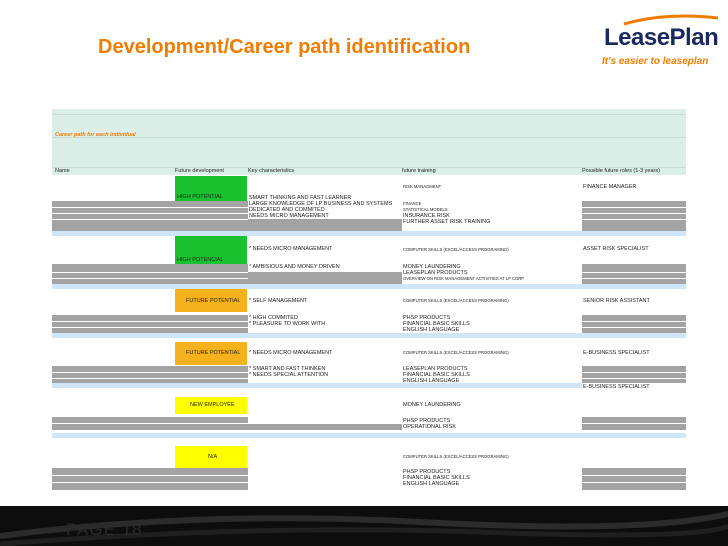 The width and height of the screenshot is (728, 546). Describe the element at coordinates (621, 171) in the screenshot. I see `column-header-possible-roles: Possible future roles (1-3 years)` at that location.